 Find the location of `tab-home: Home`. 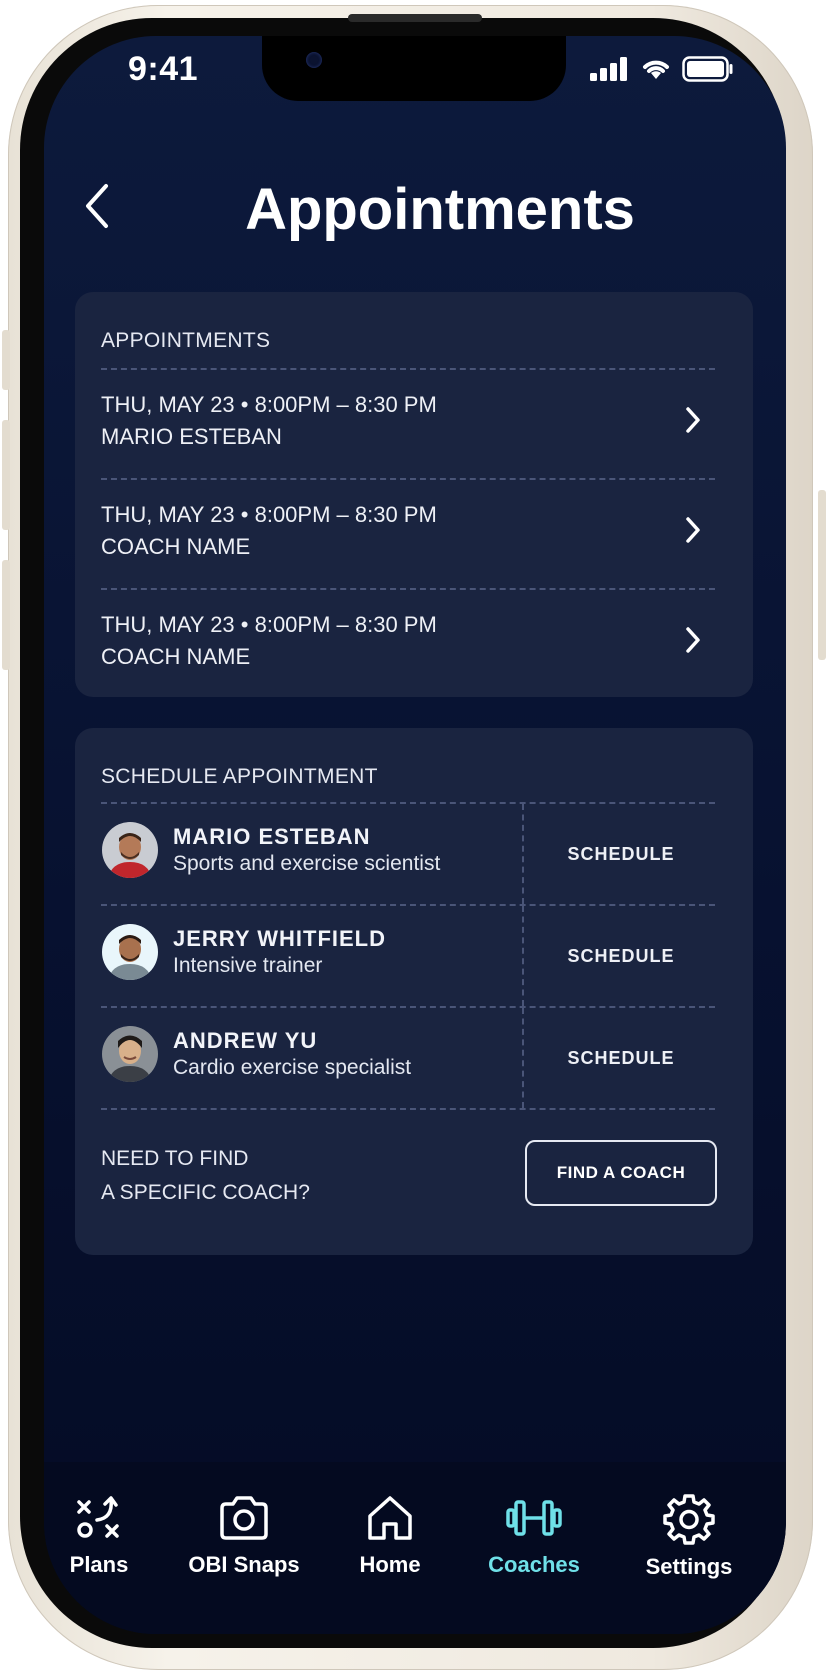

tab-home: Home is located at coordinates (390, 1535).